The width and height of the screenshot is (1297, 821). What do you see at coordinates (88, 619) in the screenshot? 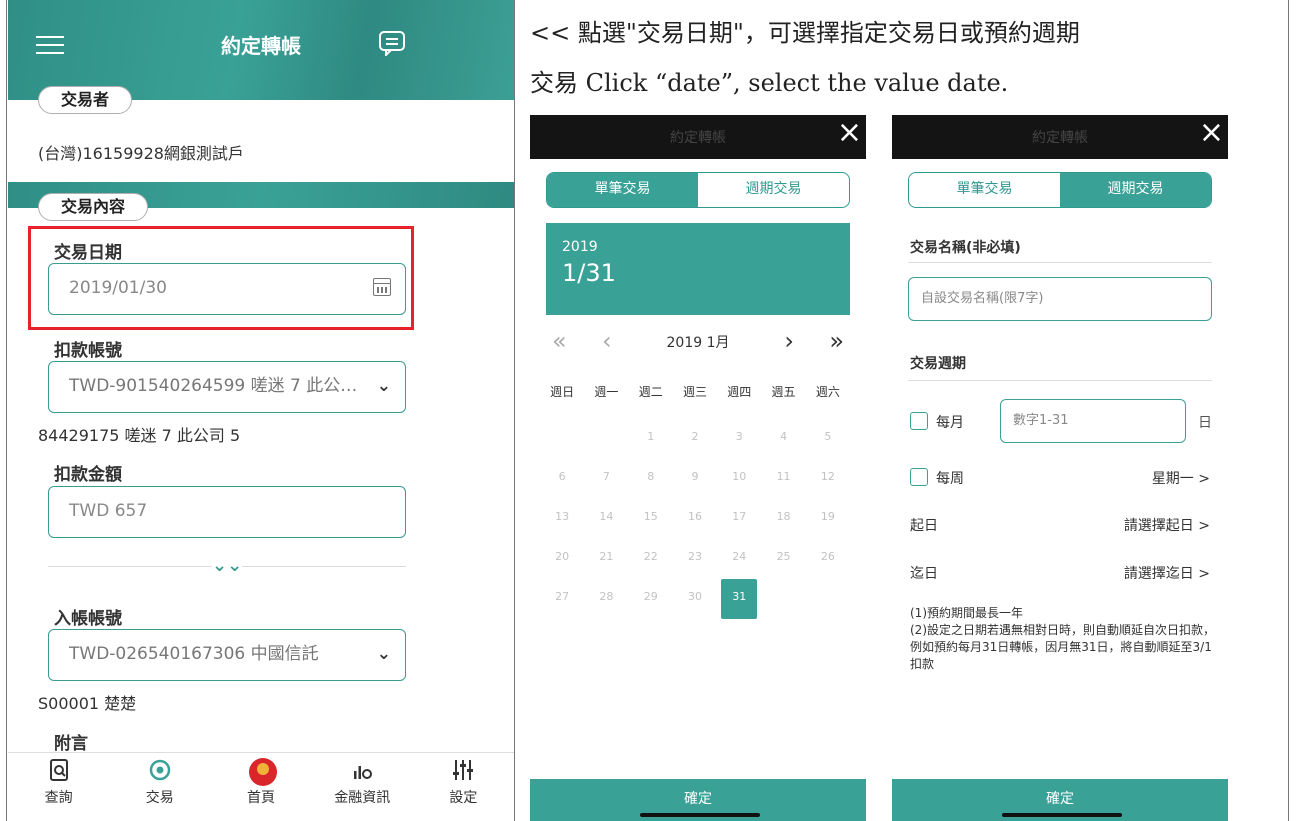
I see `credit-account-label: 入帳帳號` at bounding box center [88, 619].